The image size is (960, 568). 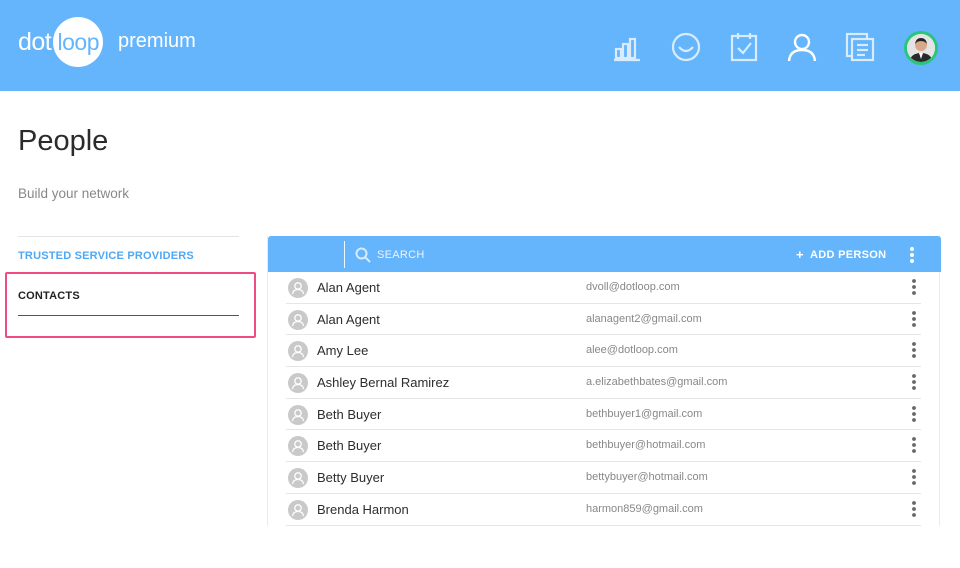 What do you see at coordinates (860, 47) in the screenshot?
I see `documents-icon` at bounding box center [860, 47].